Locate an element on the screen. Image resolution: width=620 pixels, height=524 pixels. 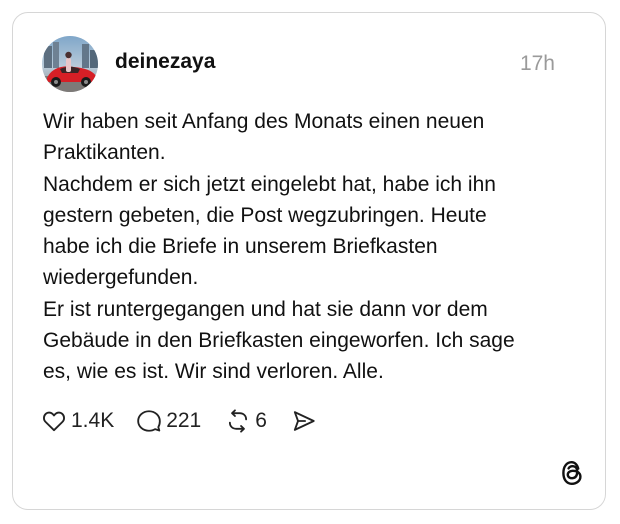
heart-icon is located at coordinates (54, 421).